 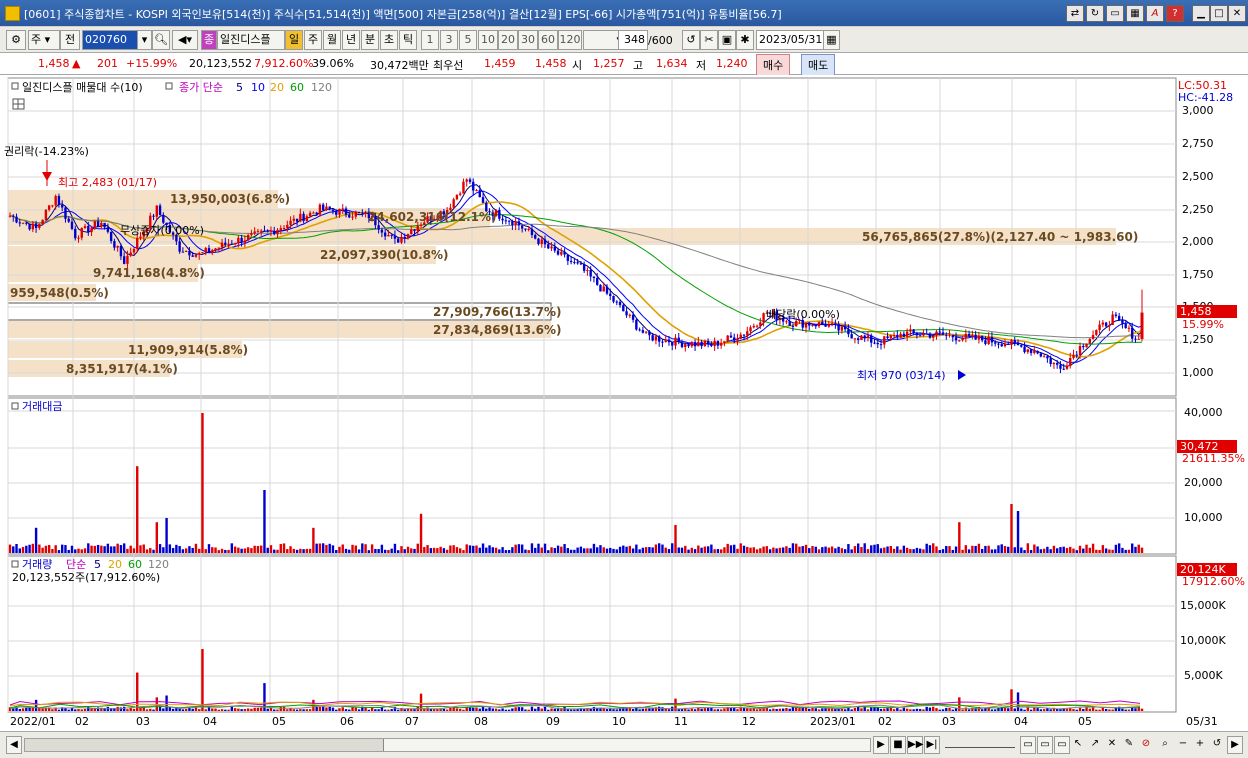 I want to click on scroll-thumb, so click(x=626, y=745).